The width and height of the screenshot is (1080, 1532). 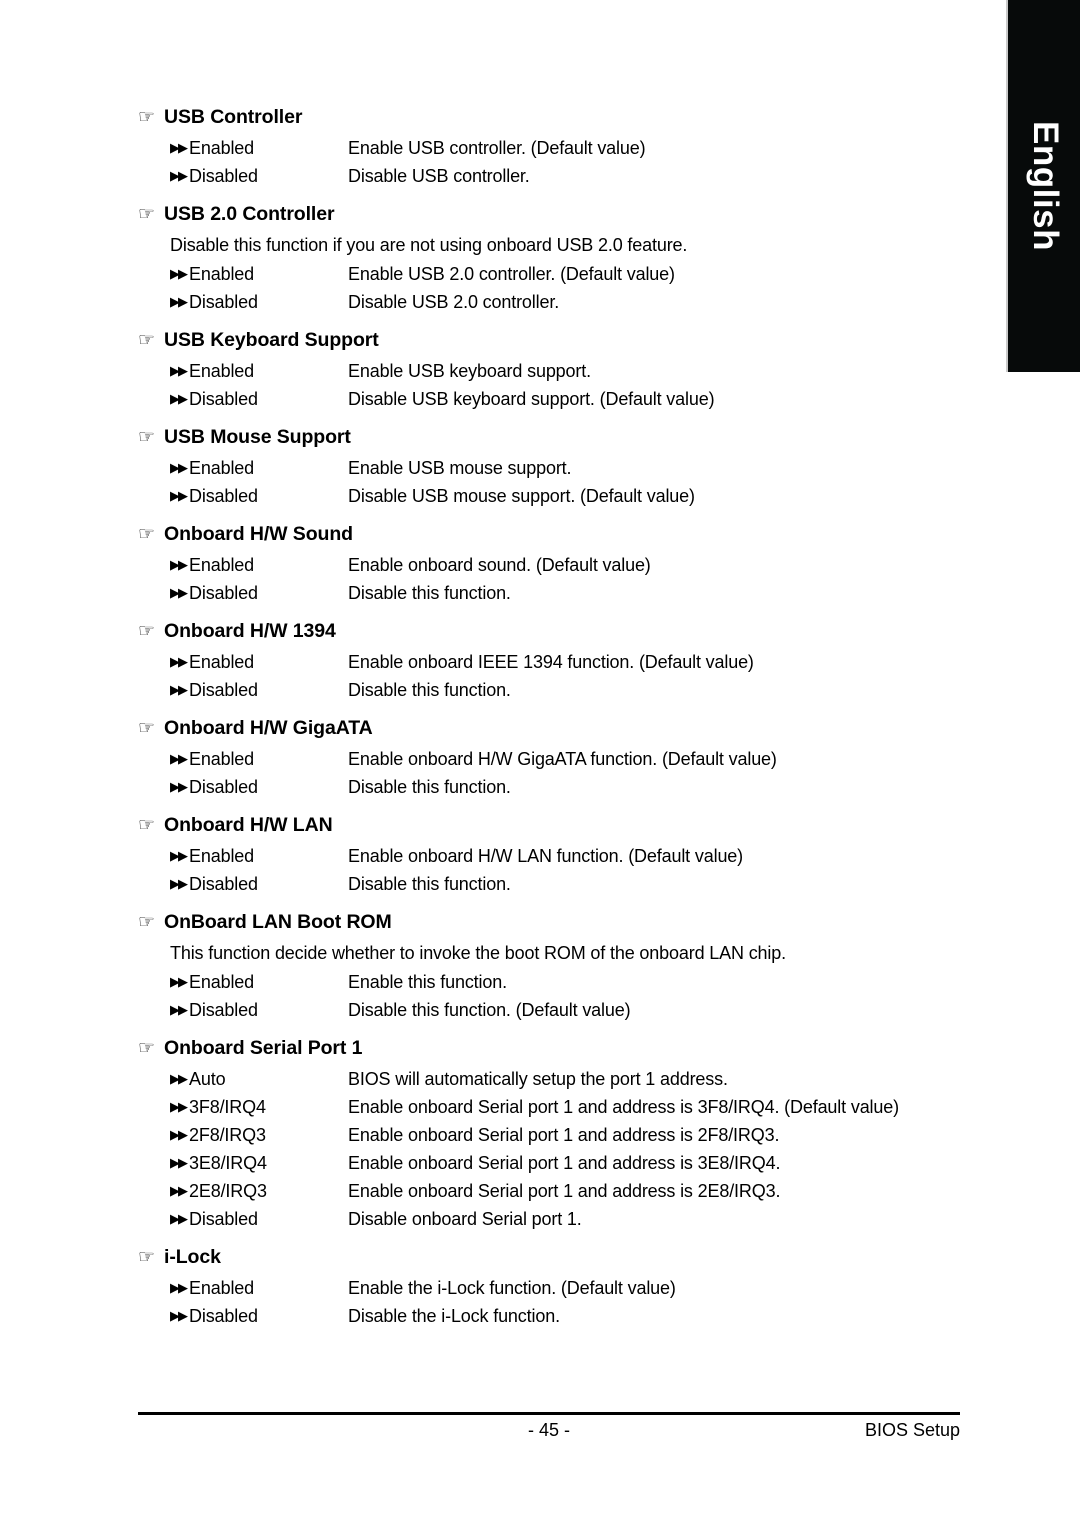 I want to click on section-heading: ☞ USB Mouse Support, so click(x=558, y=437).